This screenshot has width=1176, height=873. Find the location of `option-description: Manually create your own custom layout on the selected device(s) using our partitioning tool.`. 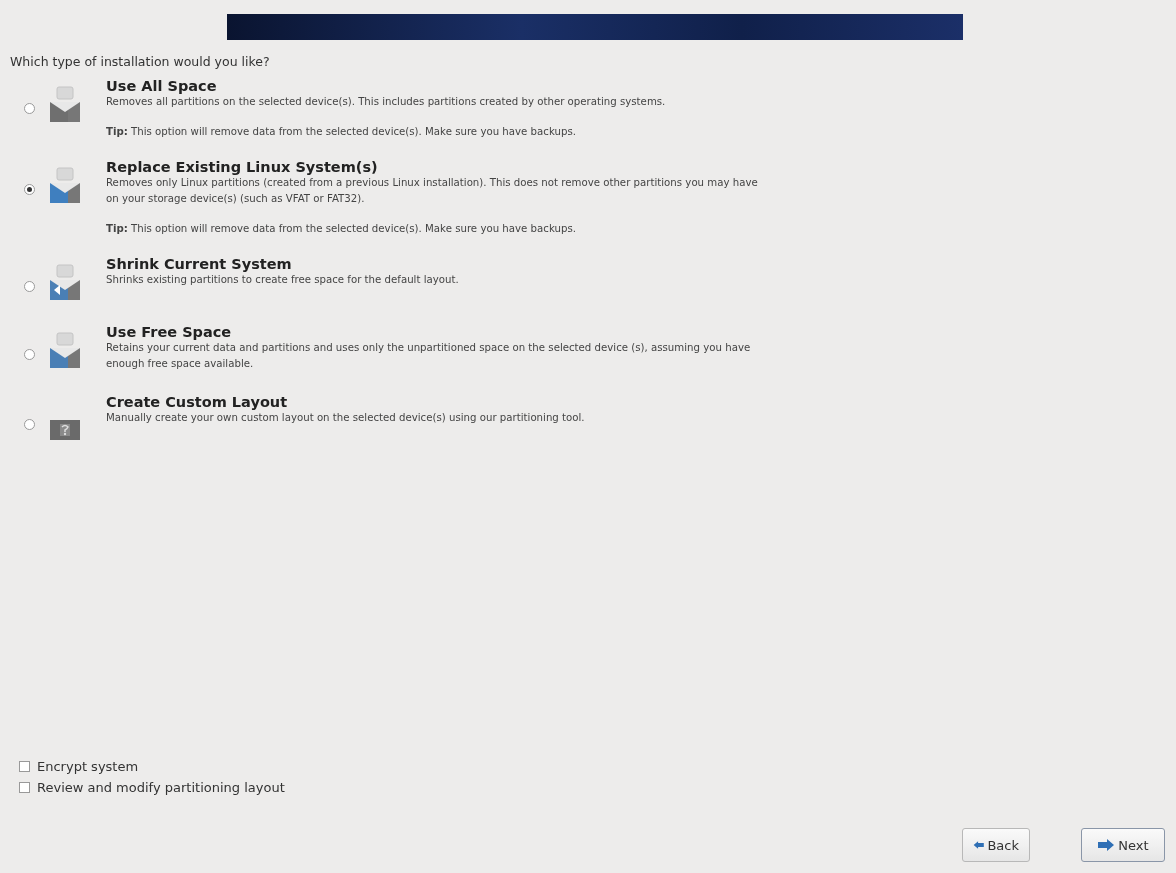

option-description: Manually create your own custom layout on the selected device(s) using our partitioning tool. is located at coordinates (346, 418).